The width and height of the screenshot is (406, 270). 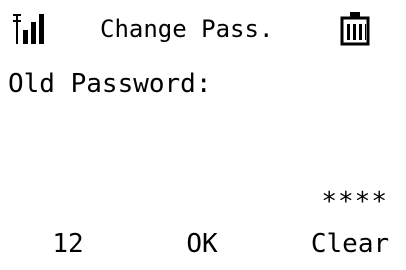 I want to click on input-mode-softkey: 12, so click(x=68, y=244).